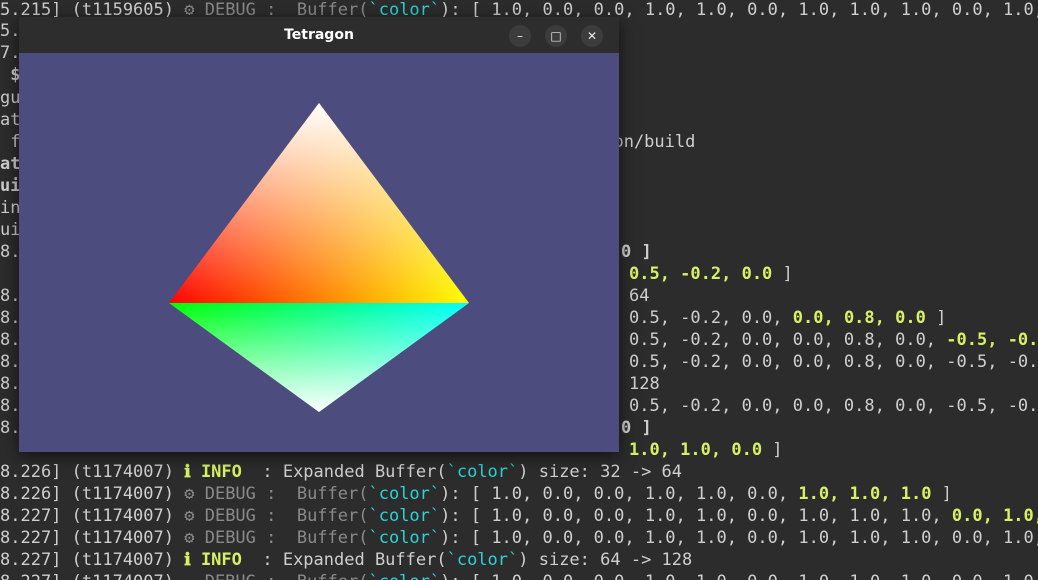  I want to click on log-fragment: 64, so click(639, 296).